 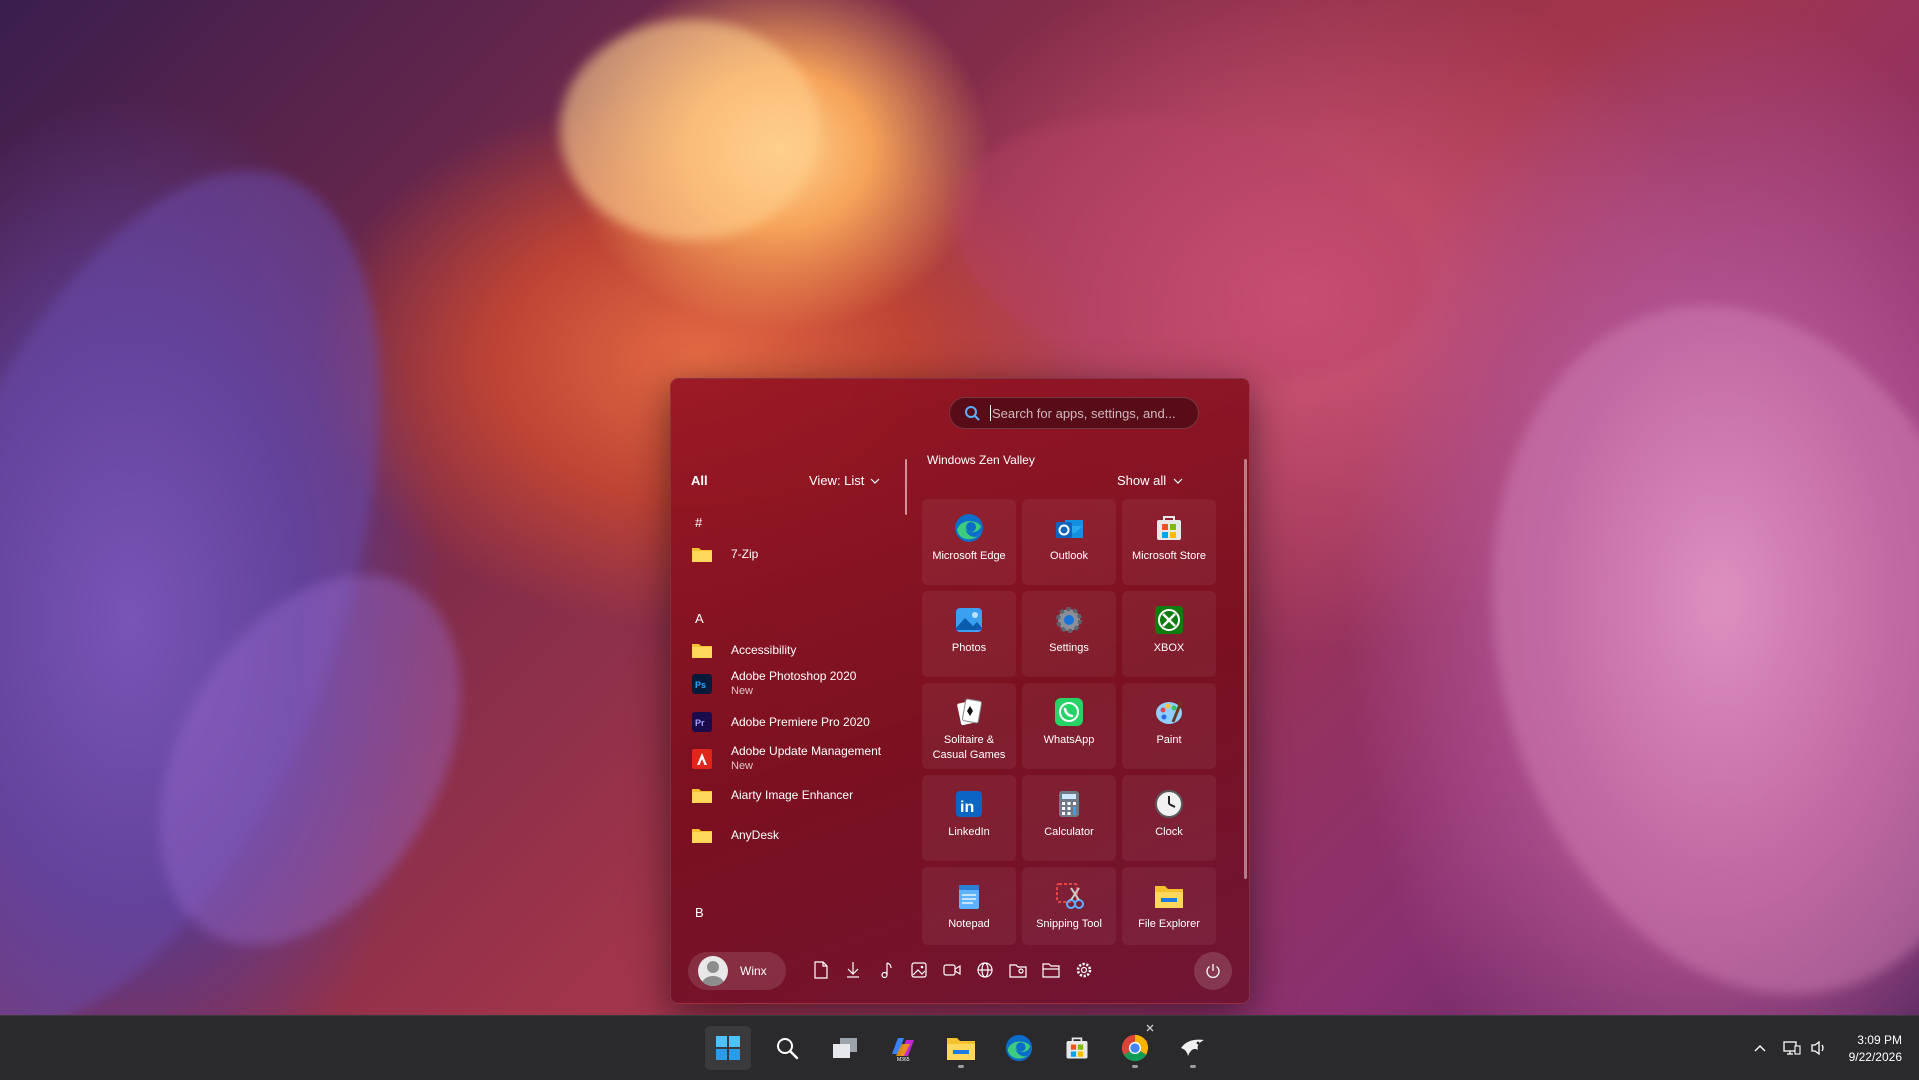 I want to click on letter-header-a: A, so click(x=699, y=618).